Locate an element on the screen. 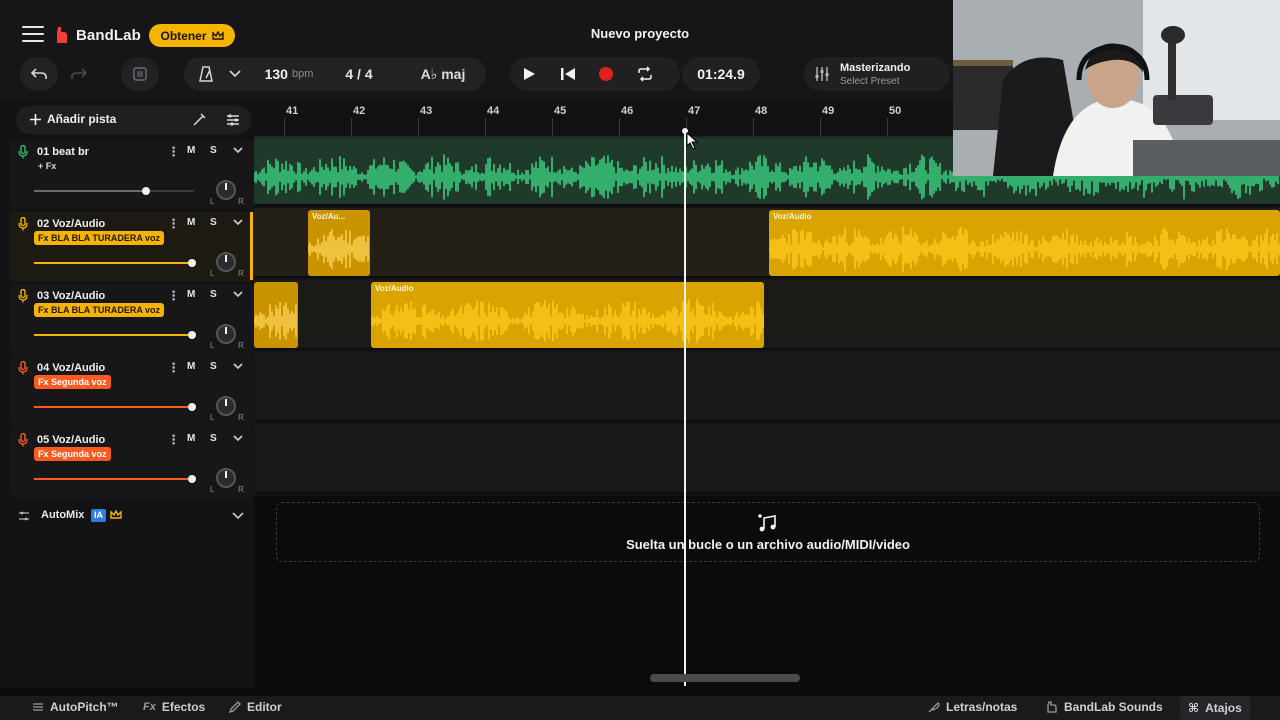  webcam-image is located at coordinates (1116, 88).